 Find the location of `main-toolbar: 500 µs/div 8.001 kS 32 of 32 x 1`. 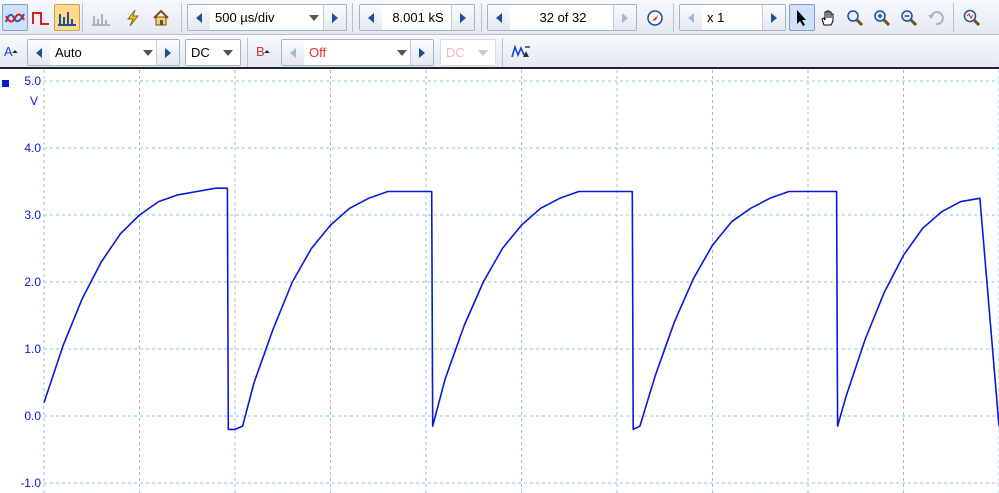

main-toolbar: 500 µs/div 8.001 kS 32 of 32 x 1 is located at coordinates (499, 17).